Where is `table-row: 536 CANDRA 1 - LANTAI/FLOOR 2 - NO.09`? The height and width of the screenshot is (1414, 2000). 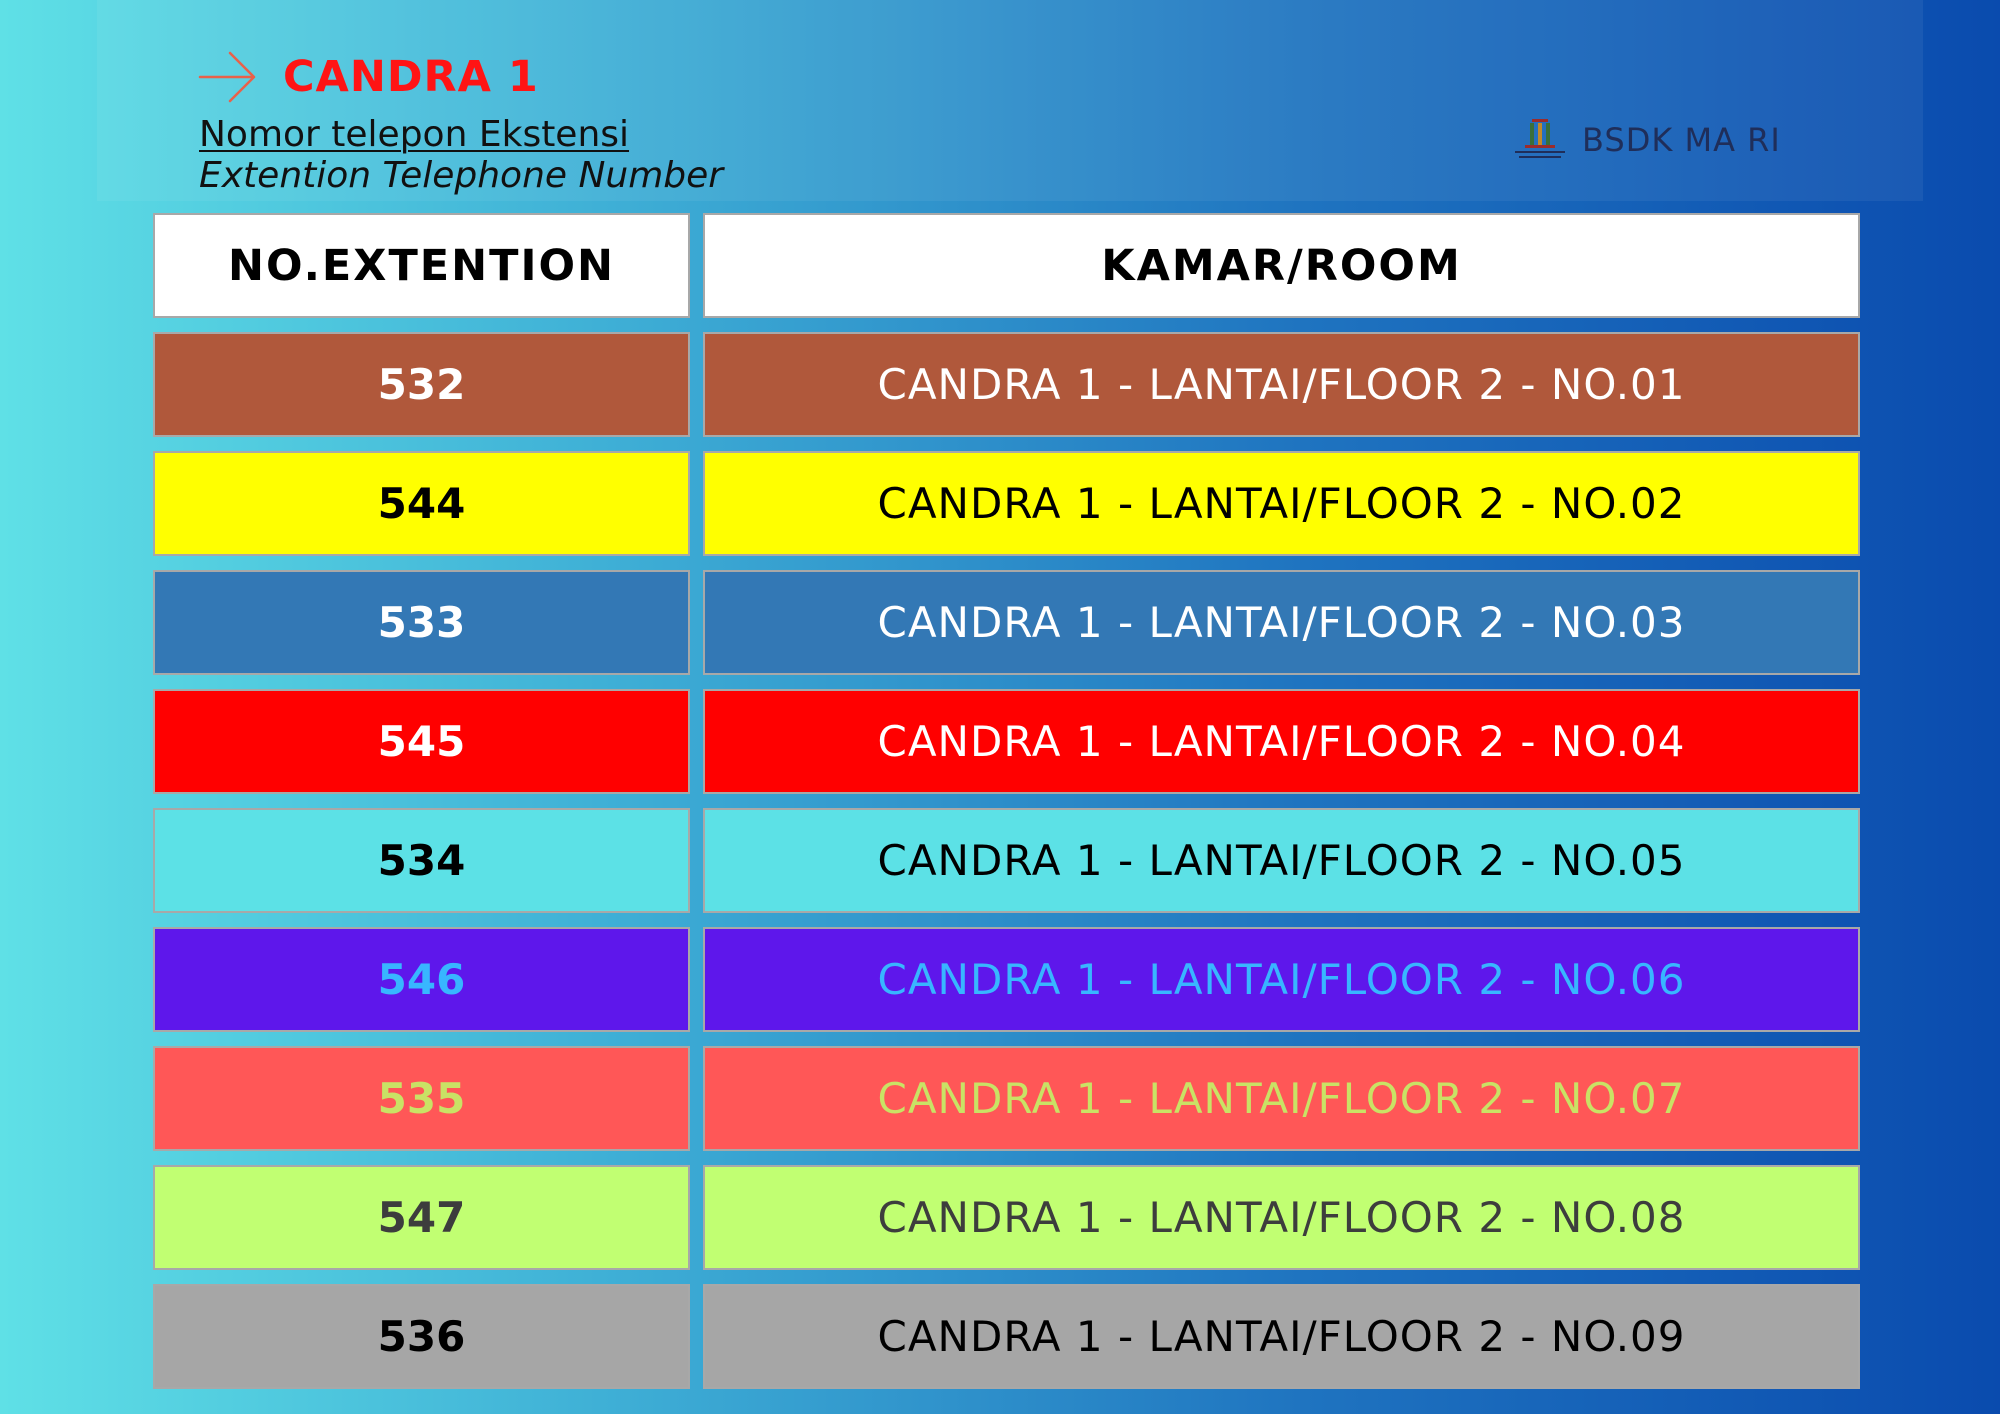 table-row: 536 CANDRA 1 - LANTAI/FLOOR 2 - NO.09 is located at coordinates (1006, 1336).